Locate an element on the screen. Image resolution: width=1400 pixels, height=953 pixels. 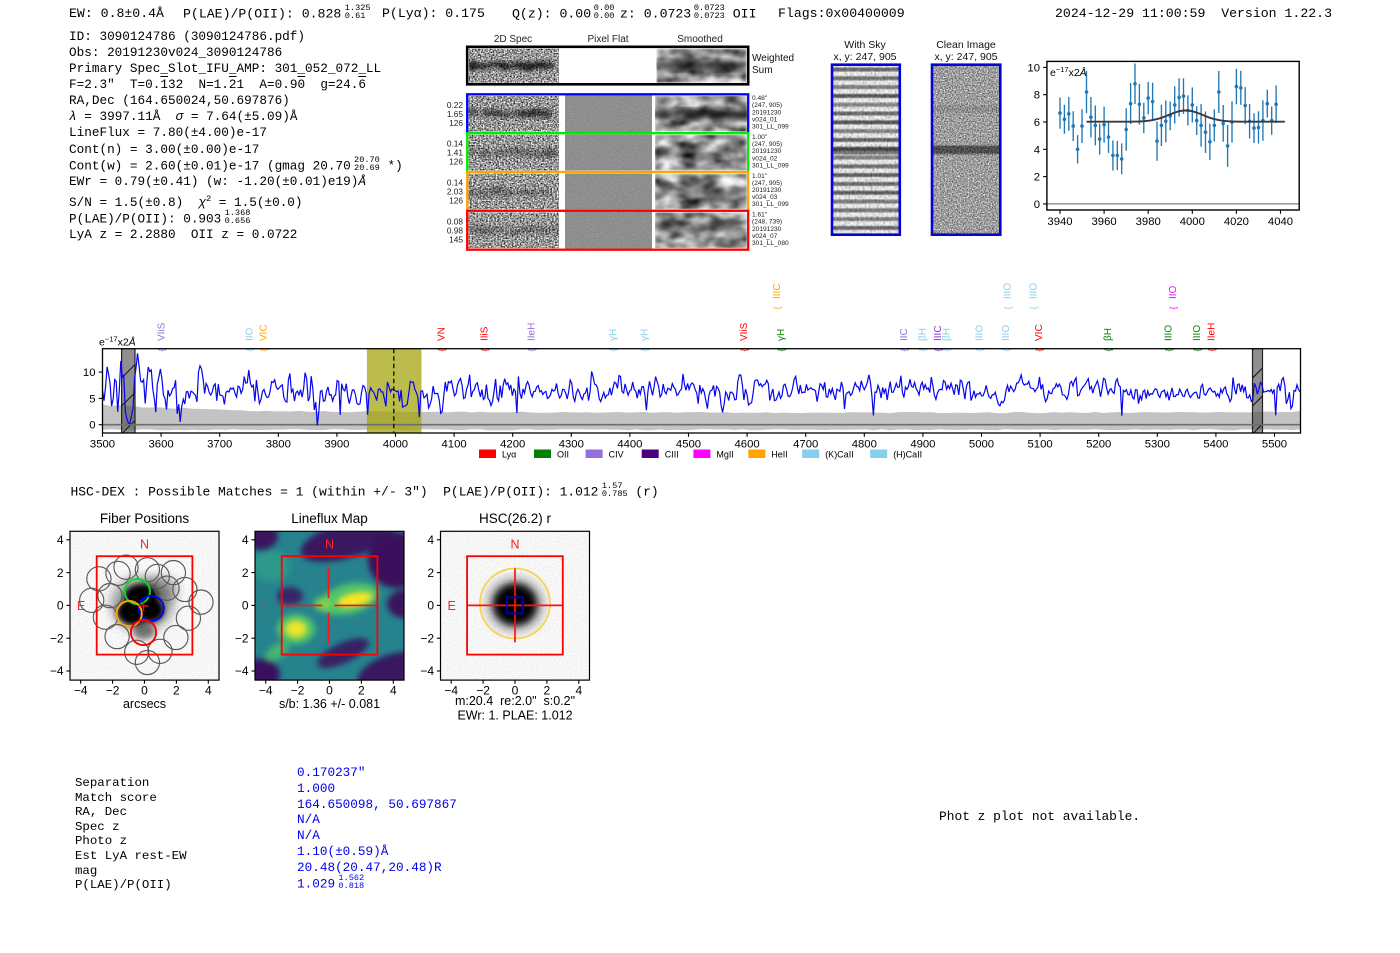
svg-text: v024_07 is located at coordinates (765, 236).